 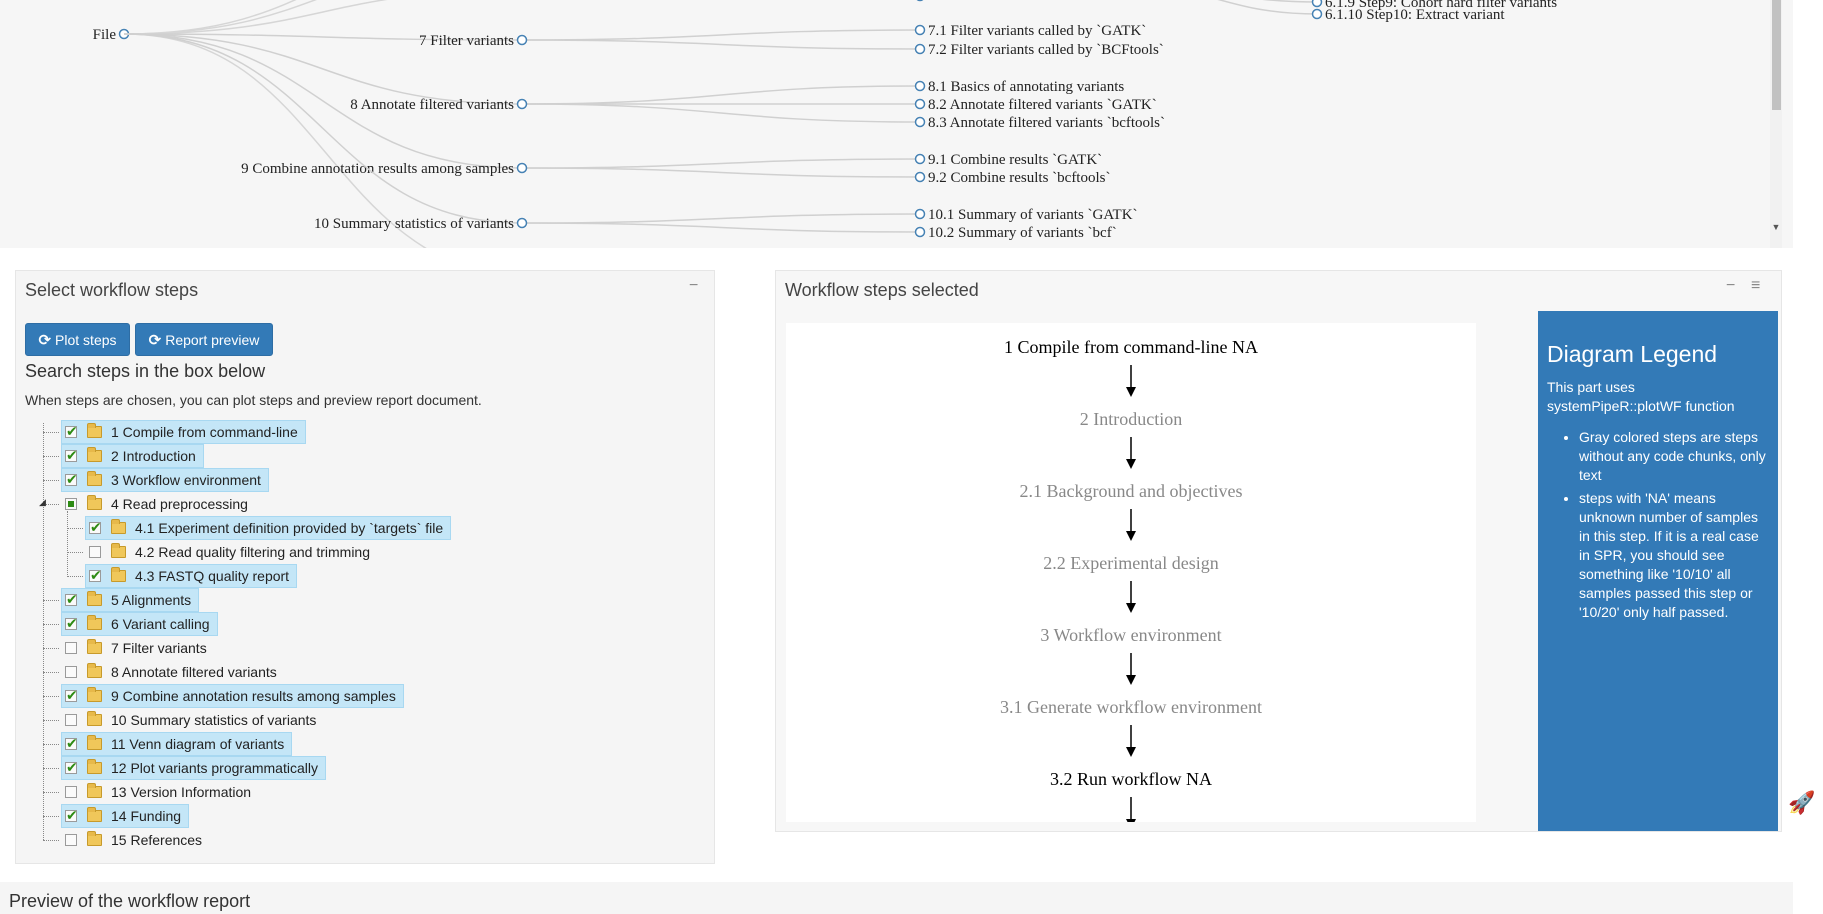 What do you see at coordinates (1033, 215) in the screenshot?
I see `tree-child-label: 10.1 Summary of variants `GATK`` at bounding box center [1033, 215].